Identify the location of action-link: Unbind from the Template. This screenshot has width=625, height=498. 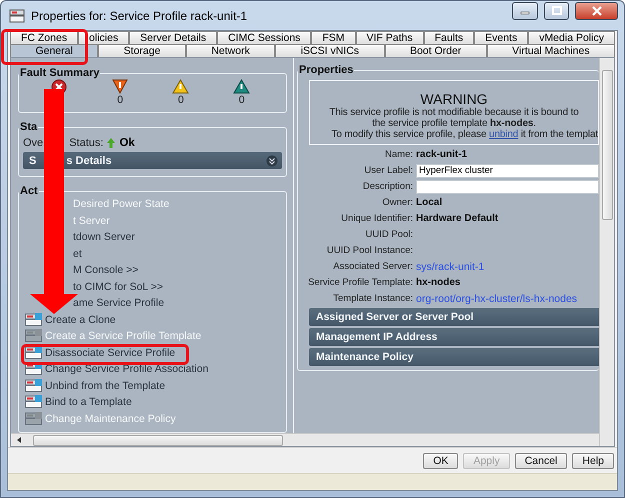
(95, 385).